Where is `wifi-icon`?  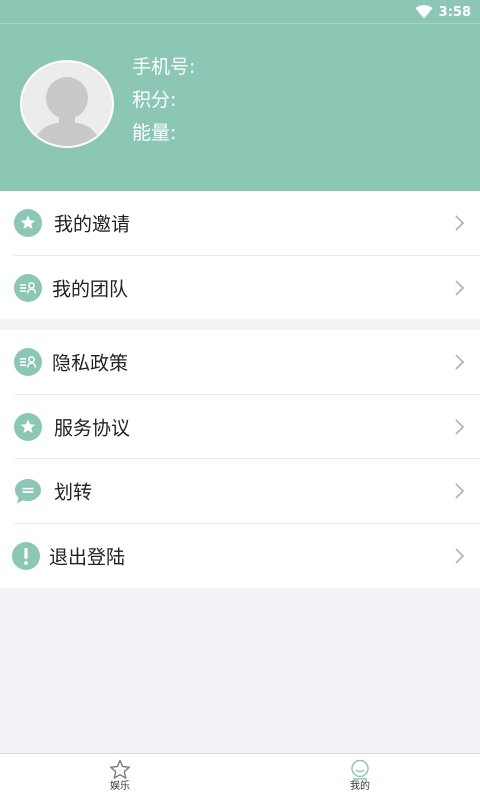
wifi-icon is located at coordinates (424, 12).